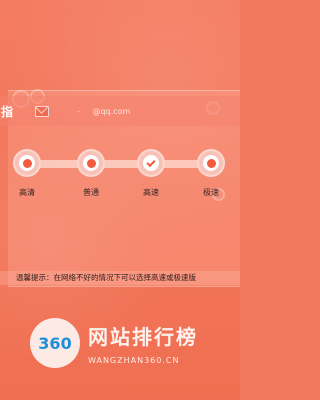  I want to click on watermark-logo: 360, so click(55, 343).